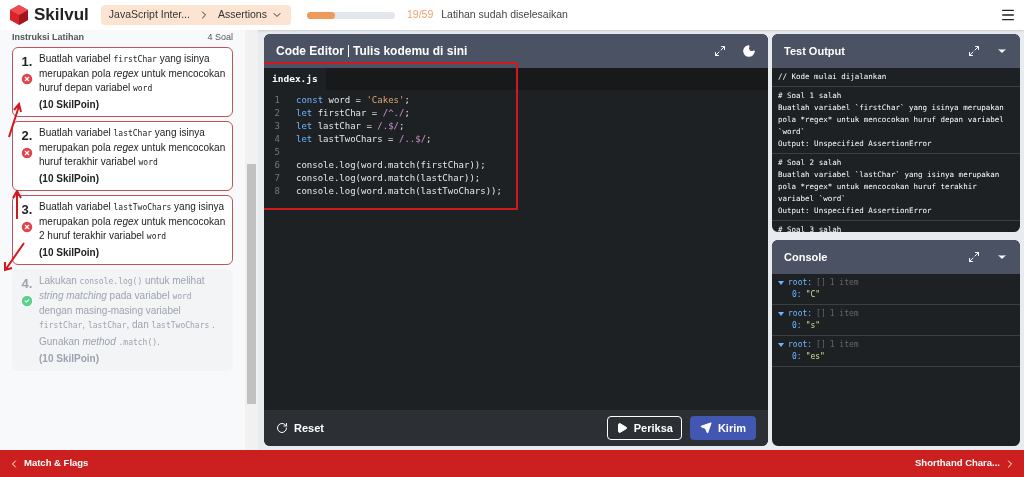 This screenshot has width=1024, height=477. I want to click on moon-icon, so click(749, 51).